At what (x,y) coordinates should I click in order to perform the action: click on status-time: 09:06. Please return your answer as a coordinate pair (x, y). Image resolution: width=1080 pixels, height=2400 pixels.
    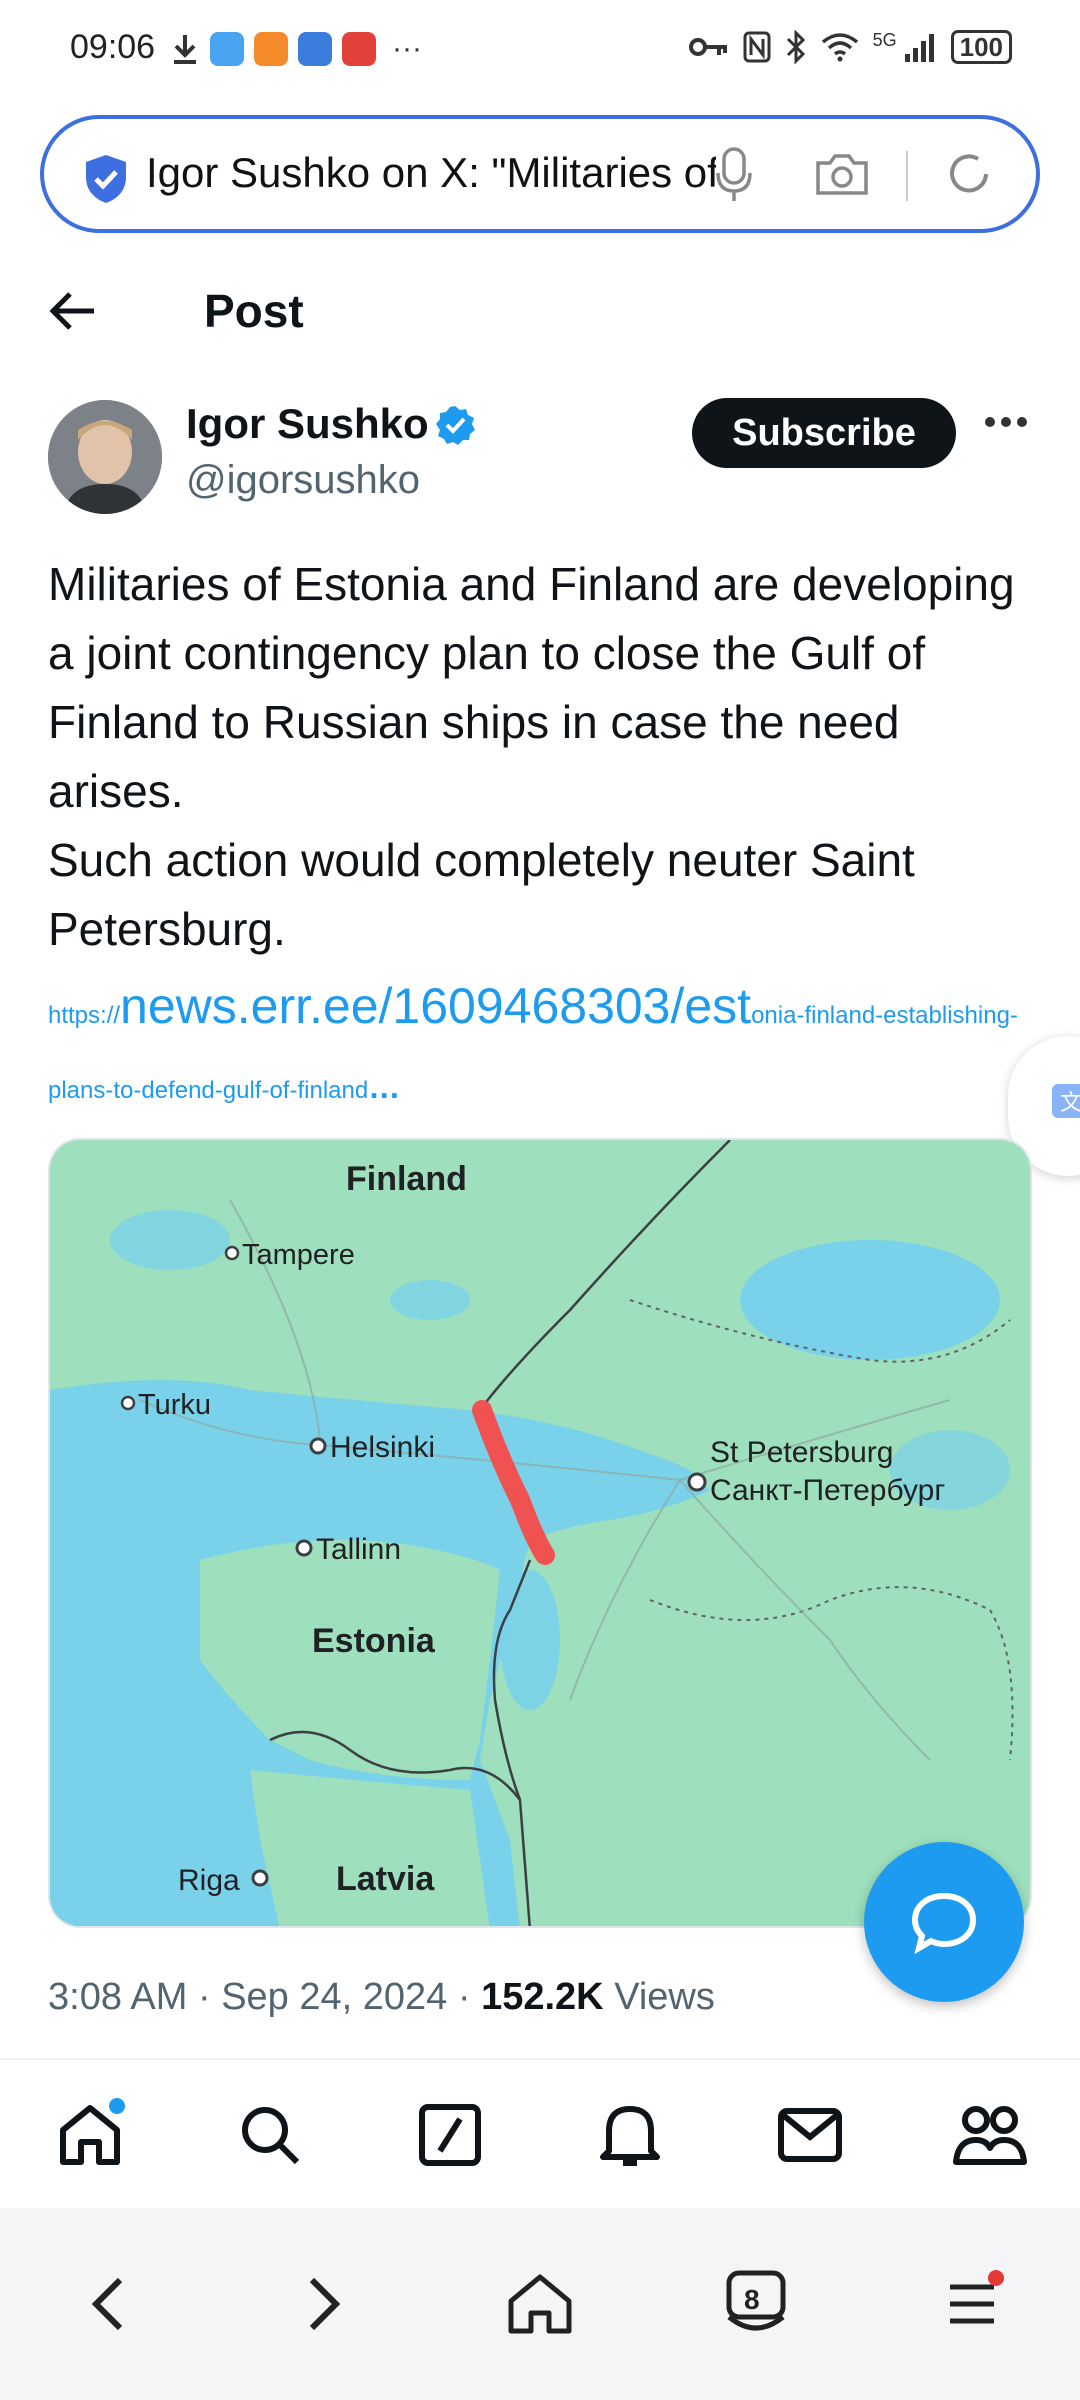
    Looking at the image, I should click on (113, 47).